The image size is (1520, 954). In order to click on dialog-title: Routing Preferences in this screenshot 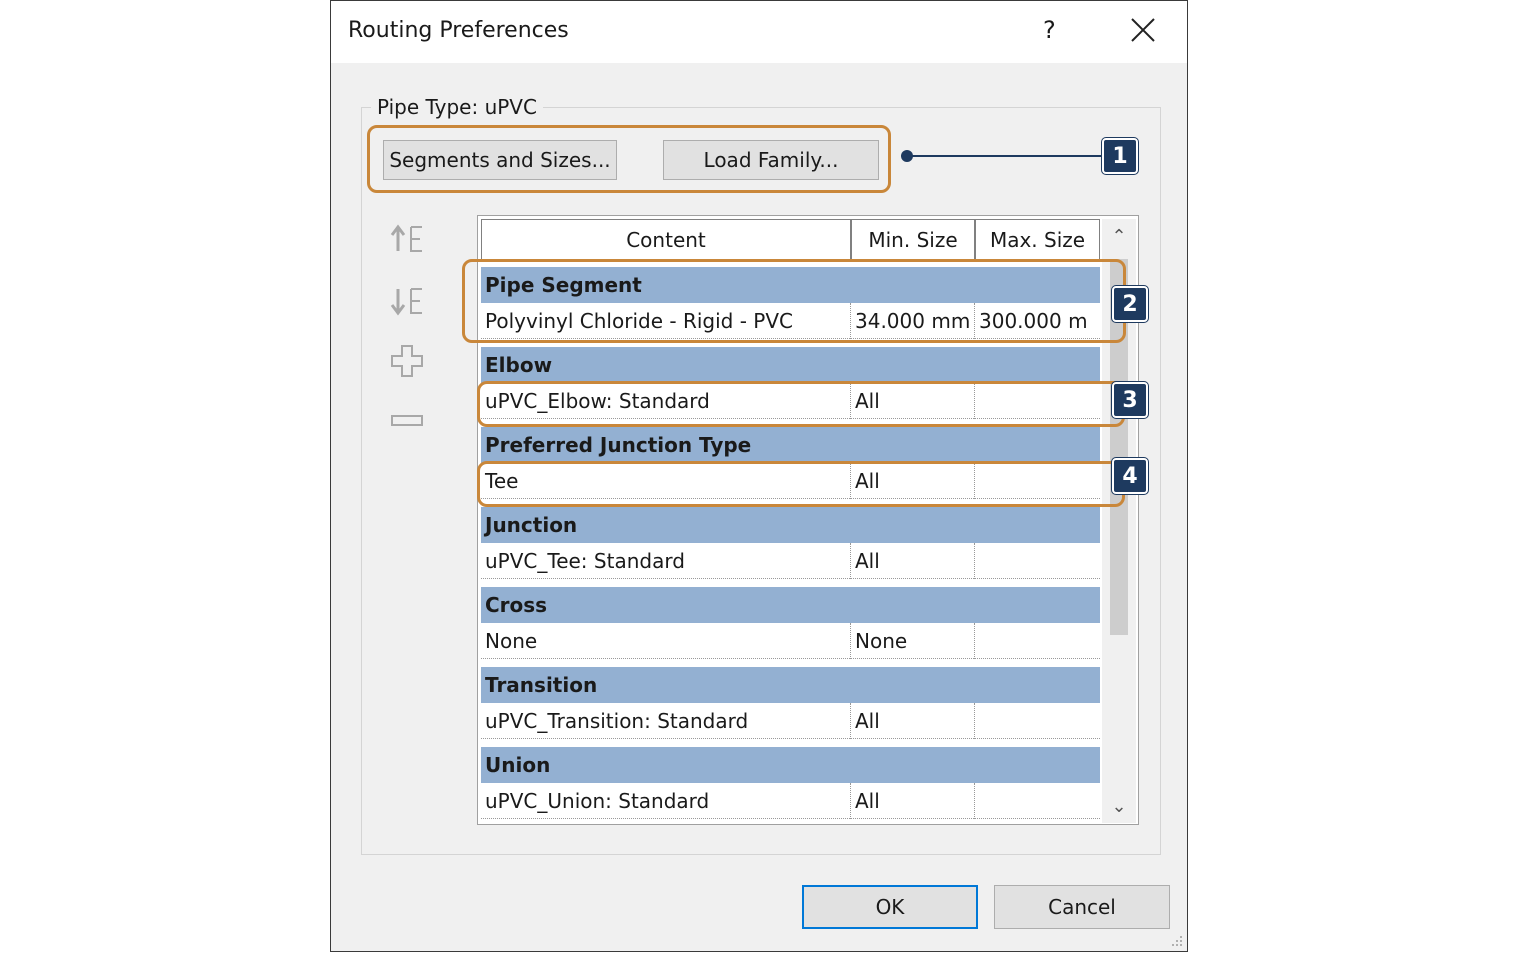, I will do `click(458, 30)`.